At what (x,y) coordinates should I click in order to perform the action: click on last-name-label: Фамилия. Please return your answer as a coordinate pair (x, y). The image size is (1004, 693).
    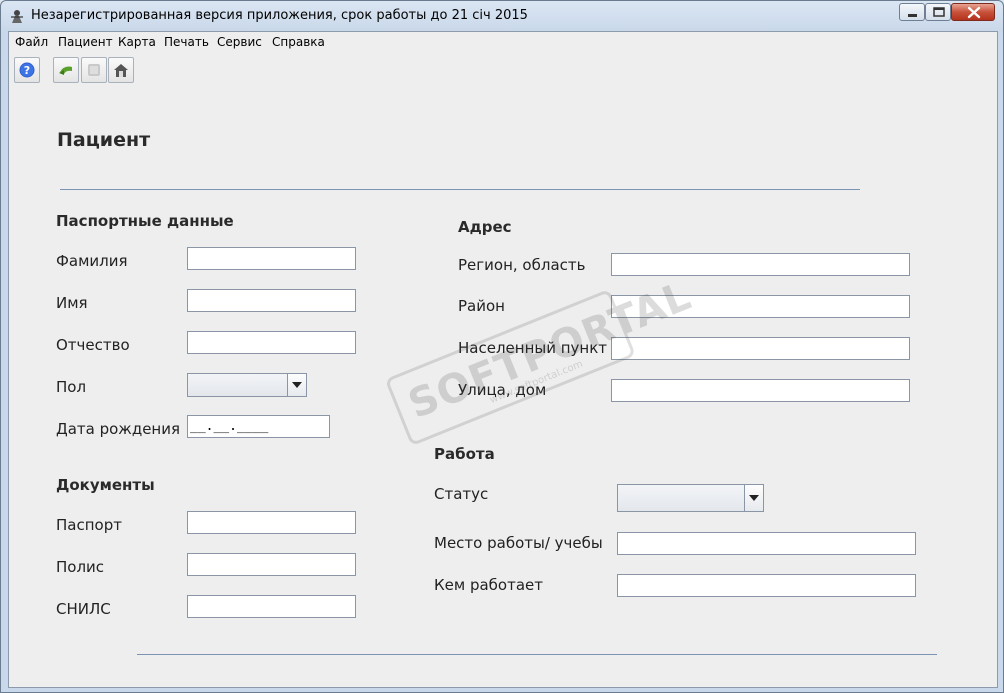
    Looking at the image, I should click on (92, 261).